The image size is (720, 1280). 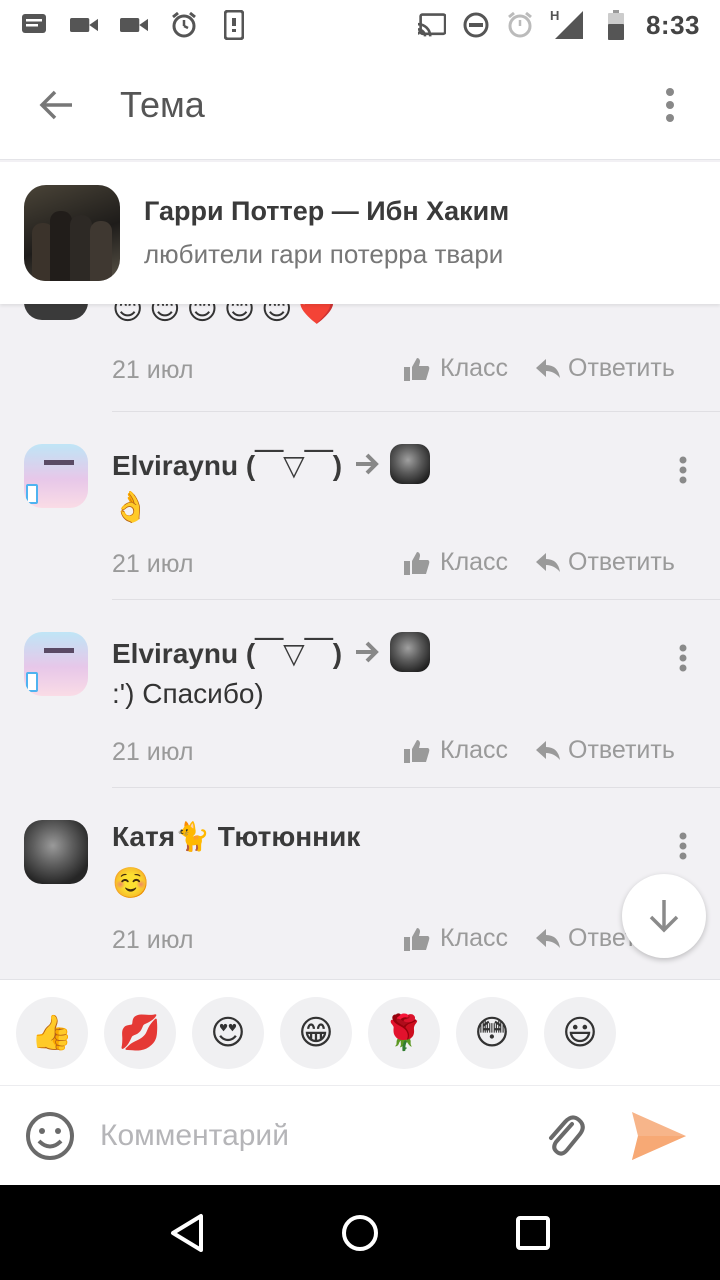 I want to click on comment-input, so click(x=310, y=1135).